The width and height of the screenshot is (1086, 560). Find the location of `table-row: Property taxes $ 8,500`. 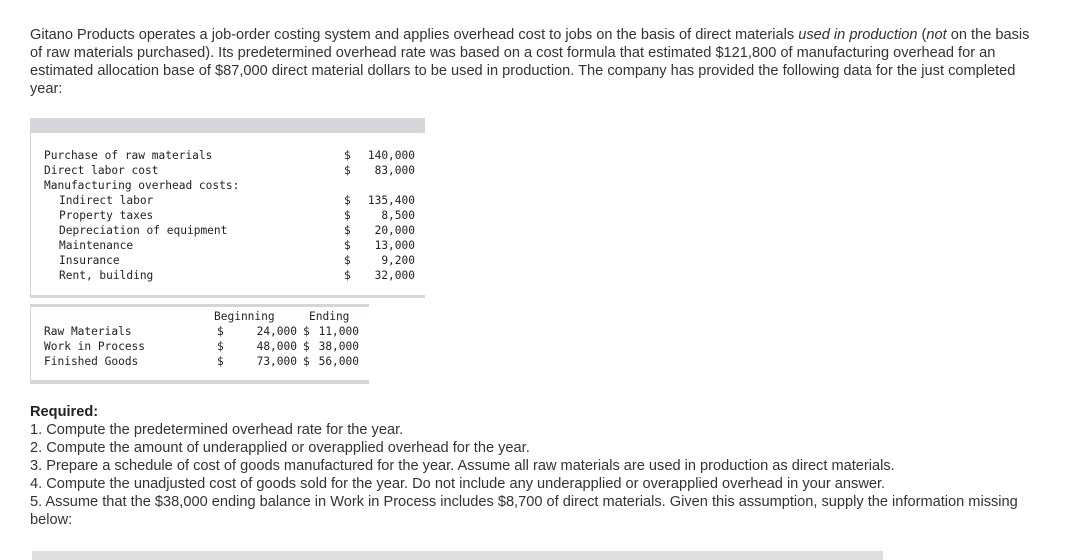

table-row: Property taxes $ 8,500 is located at coordinates (237, 215).